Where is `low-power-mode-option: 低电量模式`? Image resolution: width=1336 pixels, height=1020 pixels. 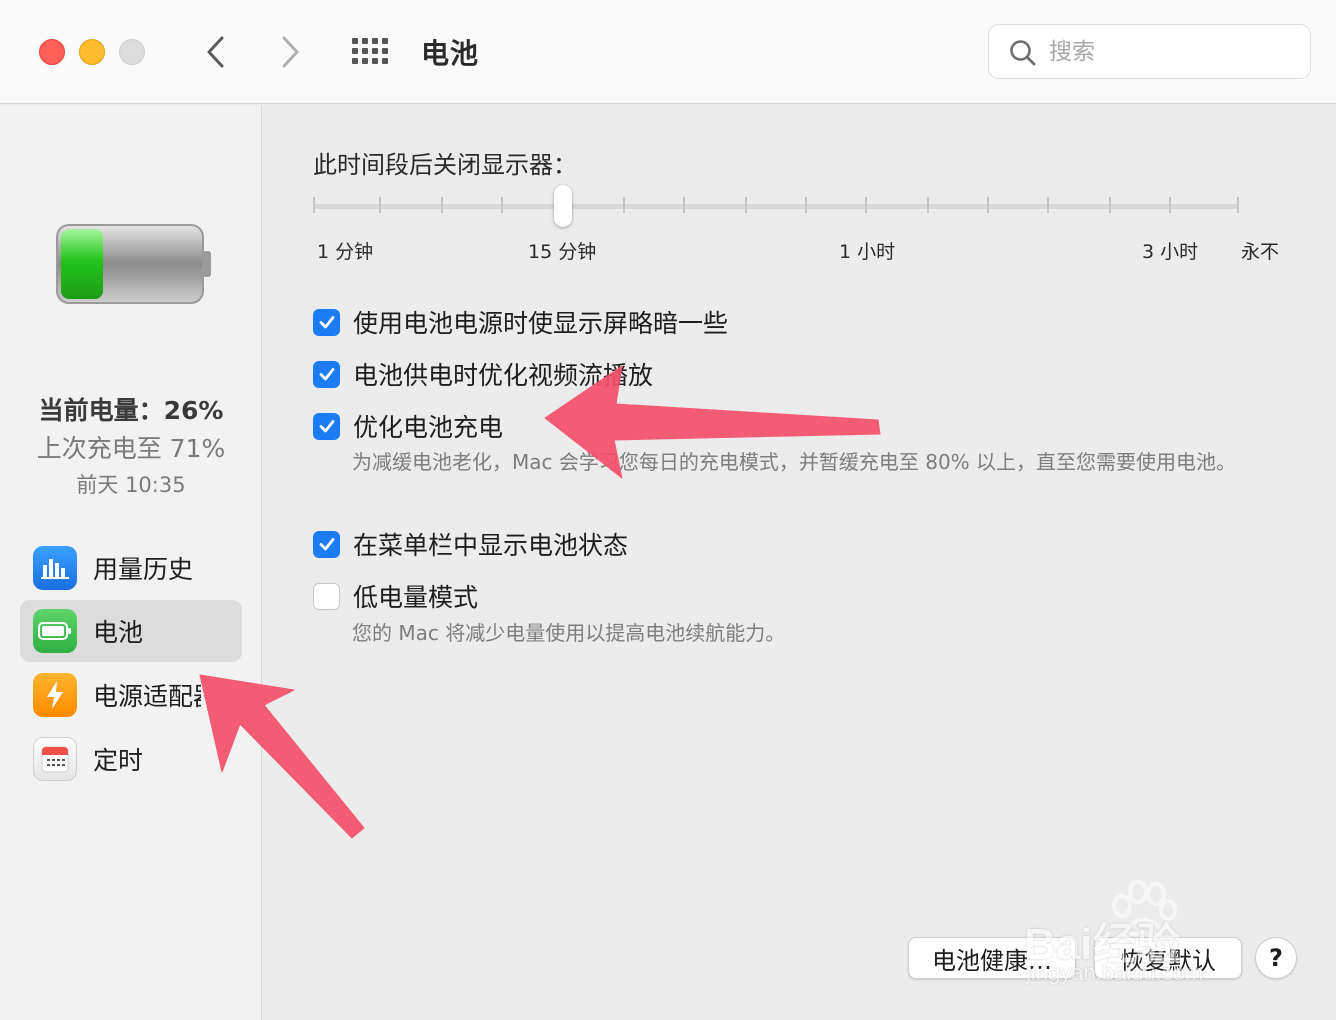 low-power-mode-option: 低电量模式 is located at coordinates (395, 596).